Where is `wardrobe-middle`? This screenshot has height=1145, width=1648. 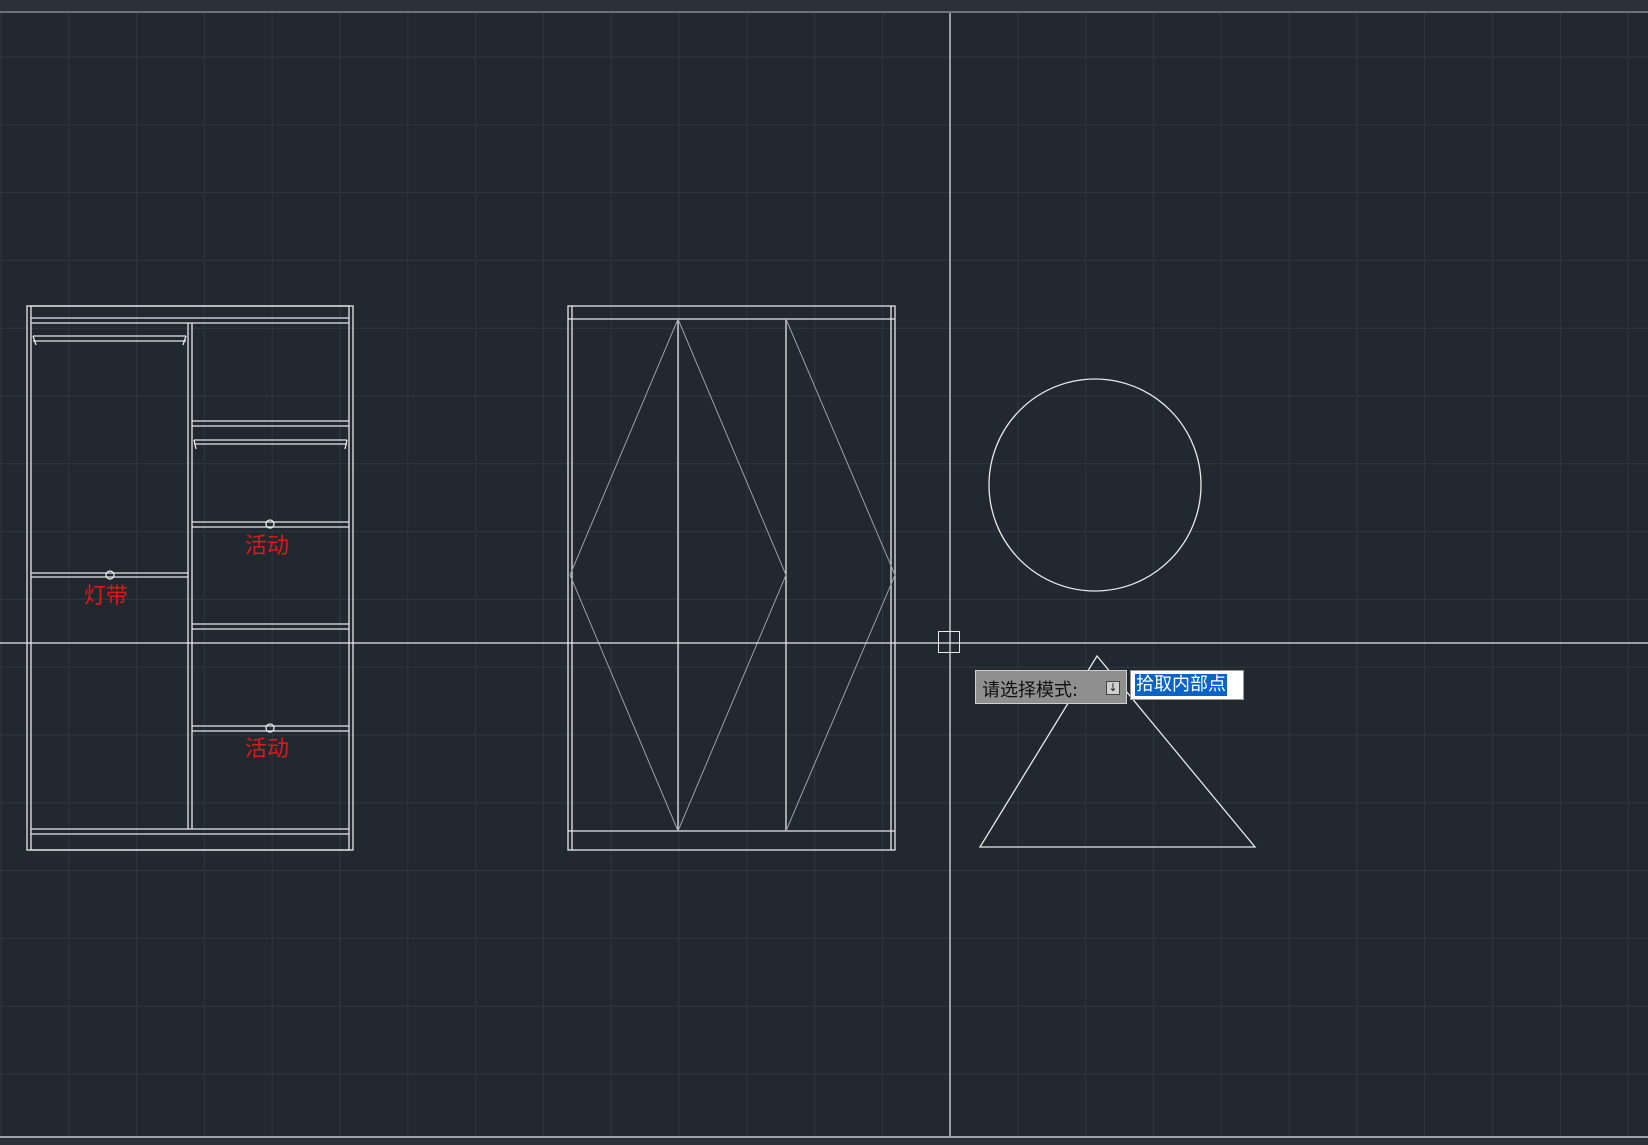
wardrobe-middle is located at coordinates (731, 578).